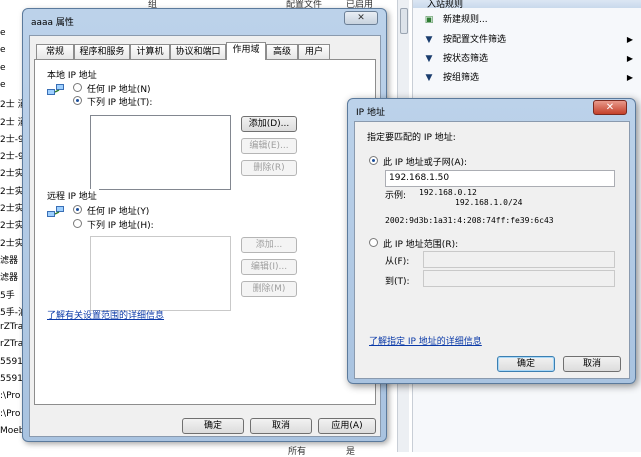  What do you see at coordinates (411, 138) in the screenshot?
I see `ip-prompt: 指定要匹配的 IP 地址:` at bounding box center [411, 138].